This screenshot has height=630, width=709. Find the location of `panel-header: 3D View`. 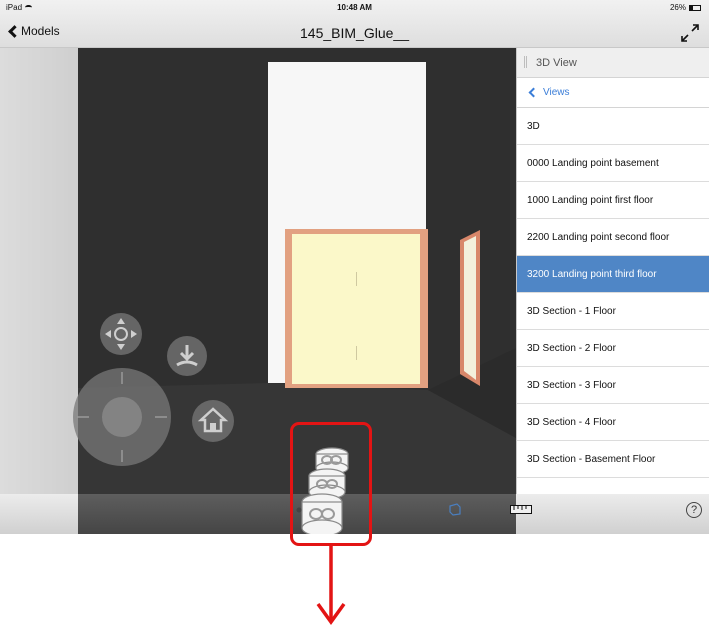

panel-header: 3D View is located at coordinates (613, 63).